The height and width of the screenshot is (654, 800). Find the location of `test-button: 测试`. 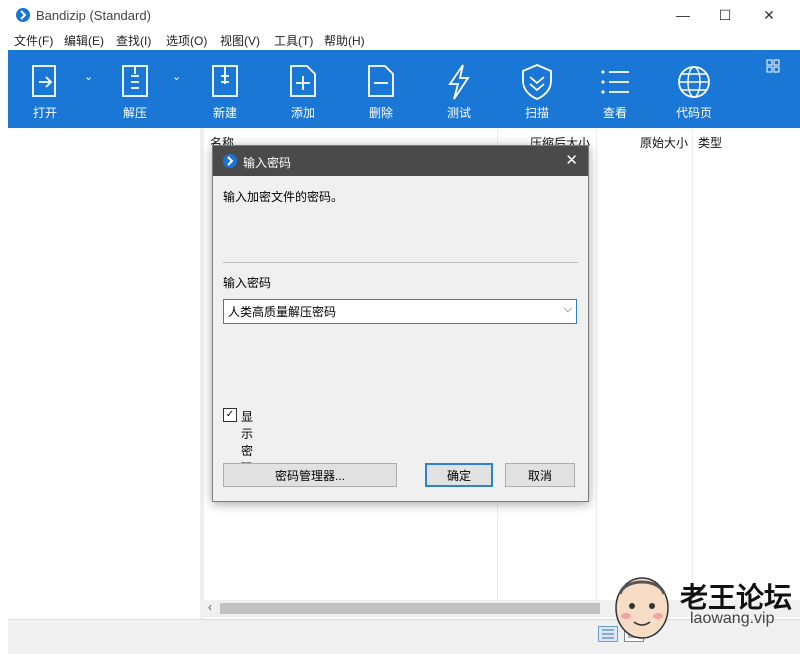

test-button: 测试 is located at coordinates (459, 89).